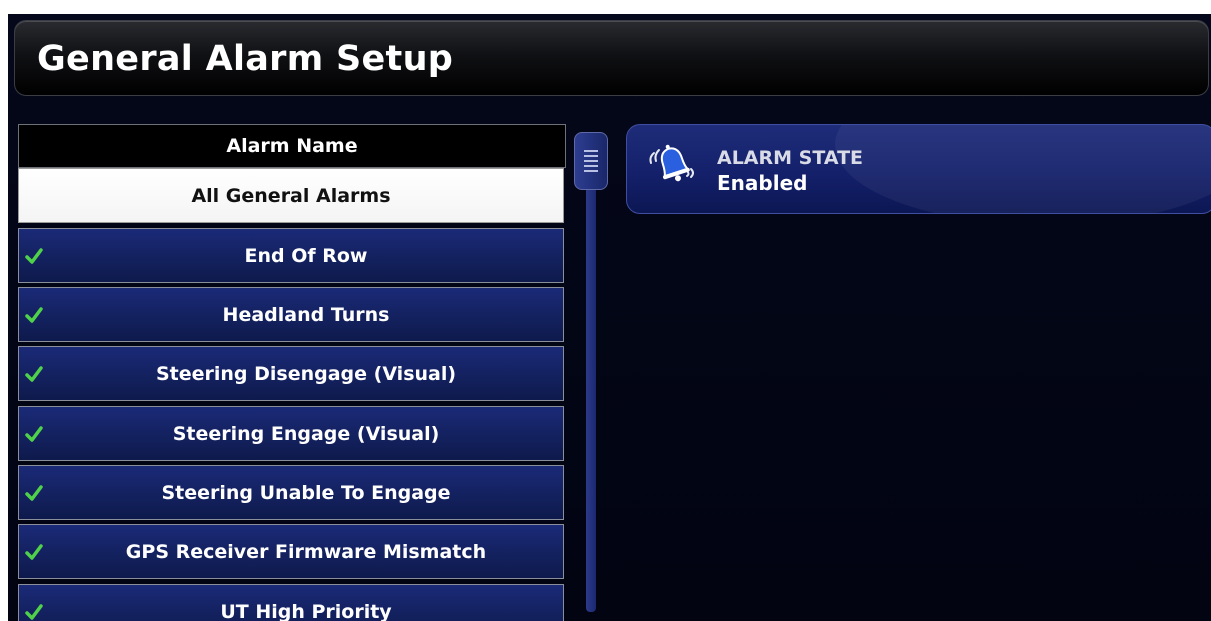 This screenshot has width=1211, height=621. What do you see at coordinates (306, 551) in the screenshot?
I see `list-item-label: GPS Receiver Firmware Mismatch` at bounding box center [306, 551].